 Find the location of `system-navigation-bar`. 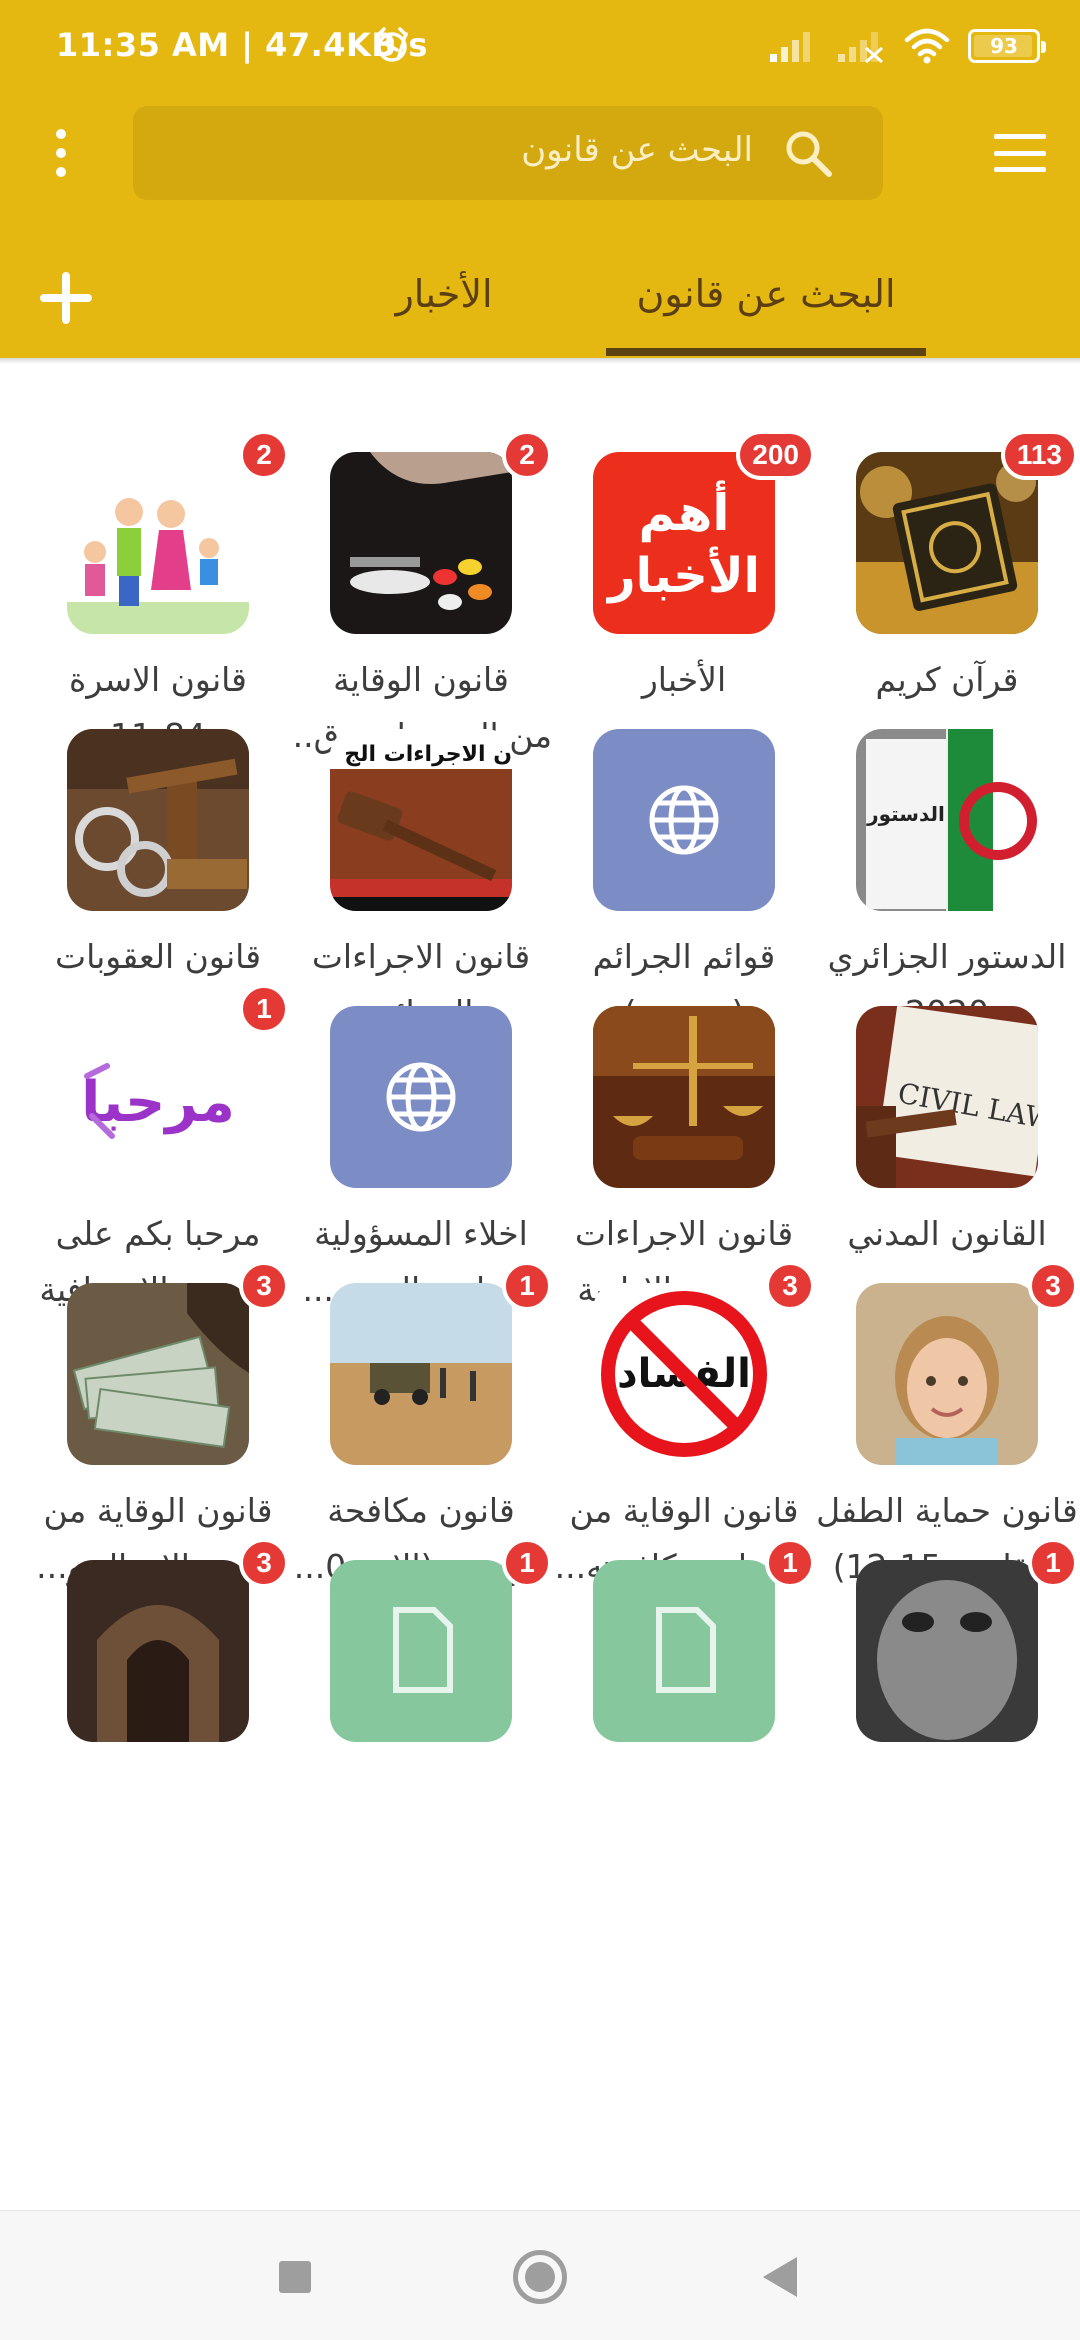

system-navigation-bar is located at coordinates (540, 2275).